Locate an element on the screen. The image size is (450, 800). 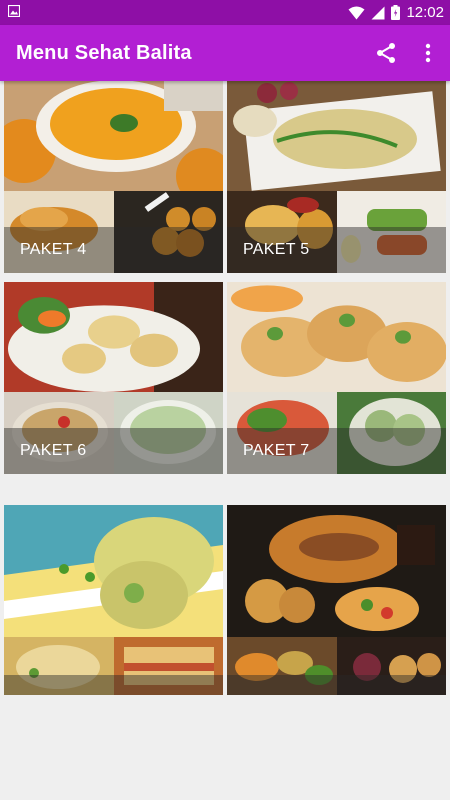
package-label: PAKET 4 is located at coordinates (53, 249).